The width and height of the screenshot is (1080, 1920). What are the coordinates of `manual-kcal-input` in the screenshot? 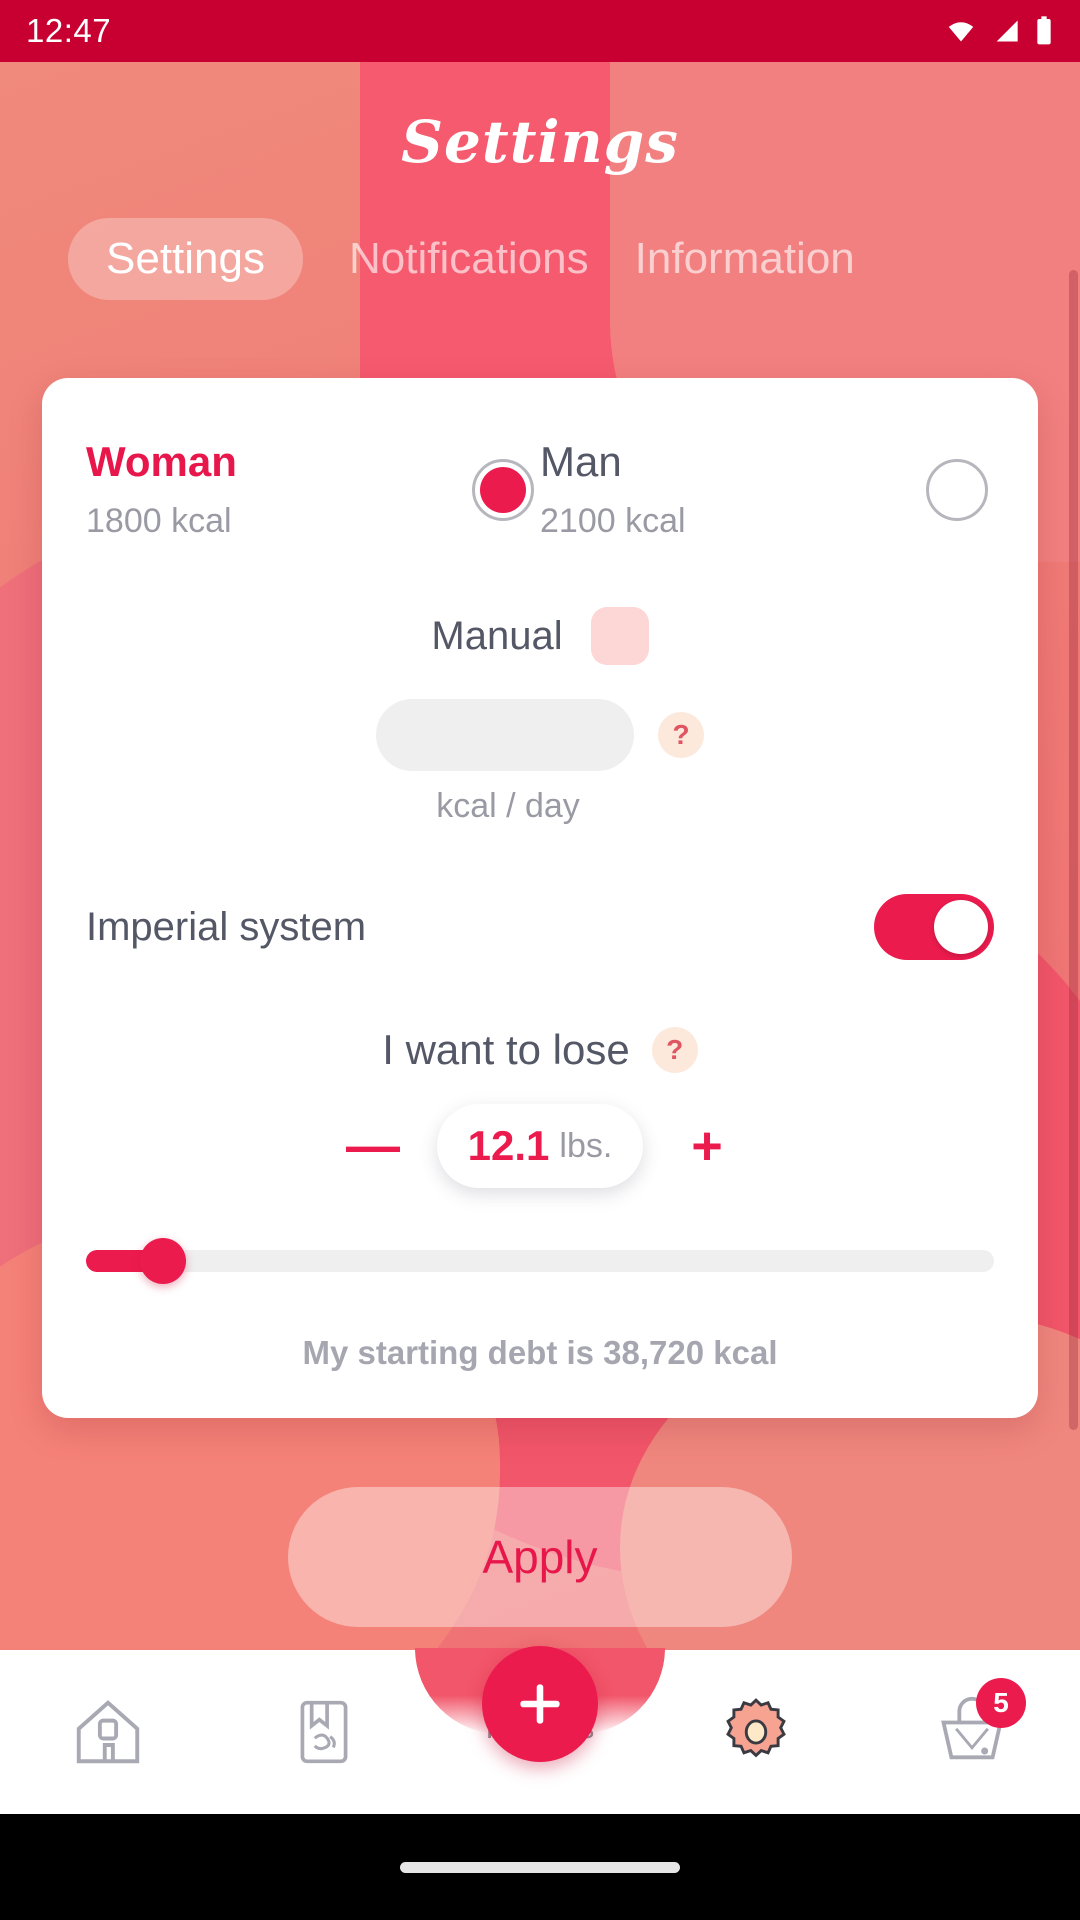 It's located at (505, 735).